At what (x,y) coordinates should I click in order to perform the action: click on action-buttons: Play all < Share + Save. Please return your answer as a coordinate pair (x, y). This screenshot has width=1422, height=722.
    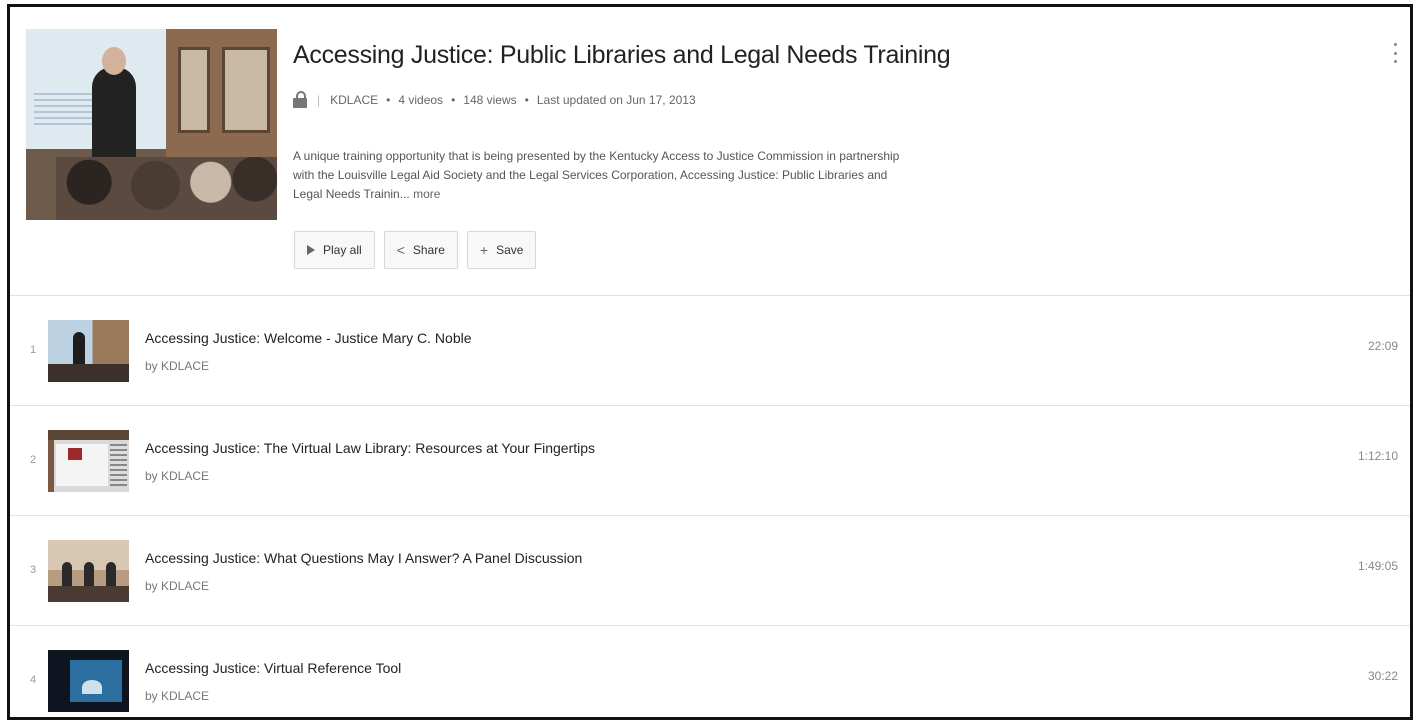
    Looking at the image, I should click on (415, 250).